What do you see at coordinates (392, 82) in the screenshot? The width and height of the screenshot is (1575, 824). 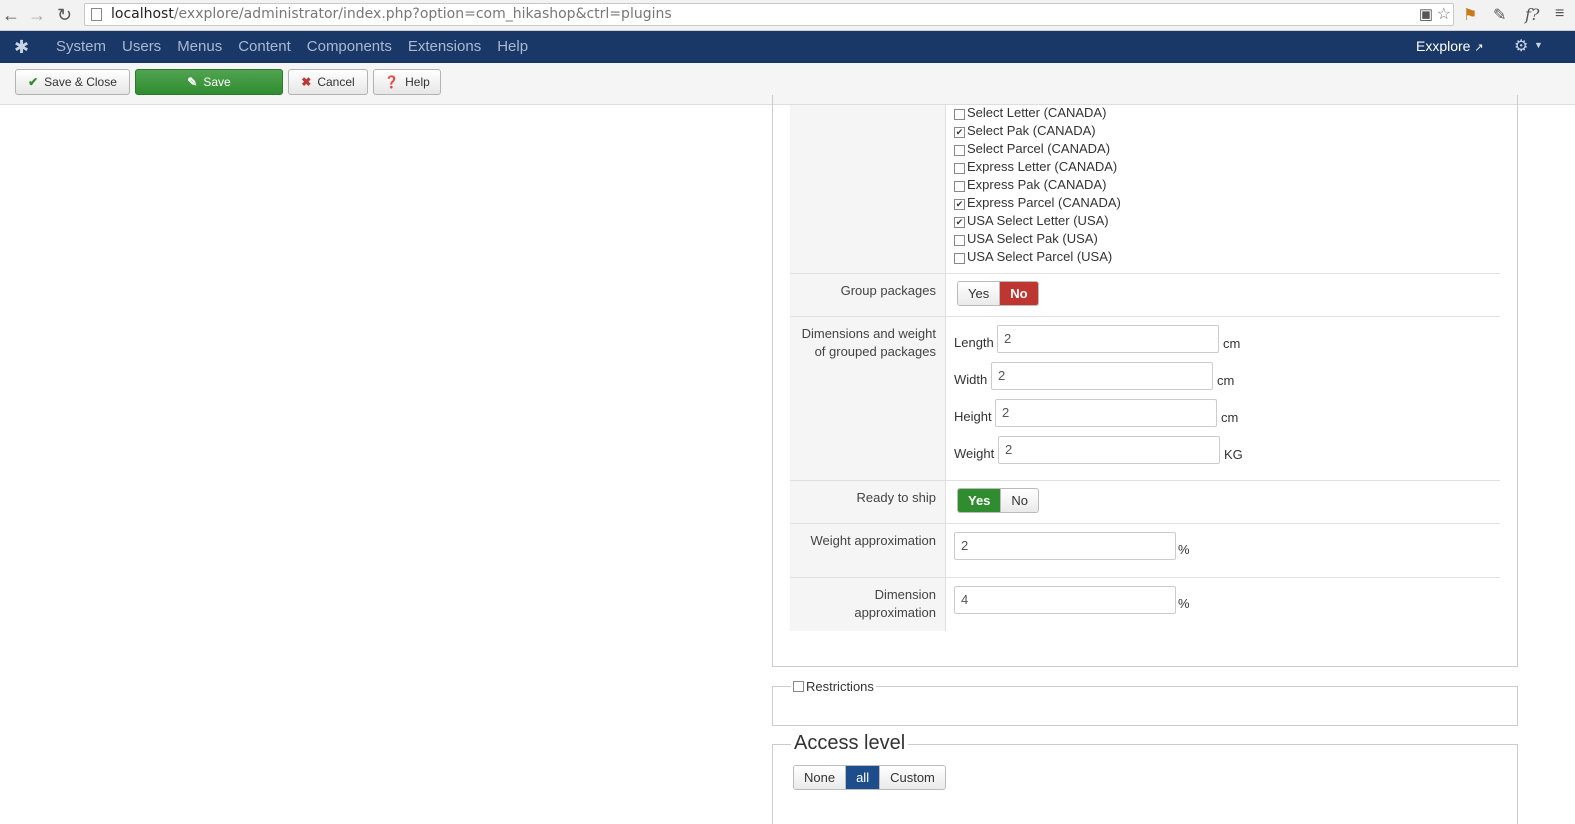 I see `question-icon: ❓` at bounding box center [392, 82].